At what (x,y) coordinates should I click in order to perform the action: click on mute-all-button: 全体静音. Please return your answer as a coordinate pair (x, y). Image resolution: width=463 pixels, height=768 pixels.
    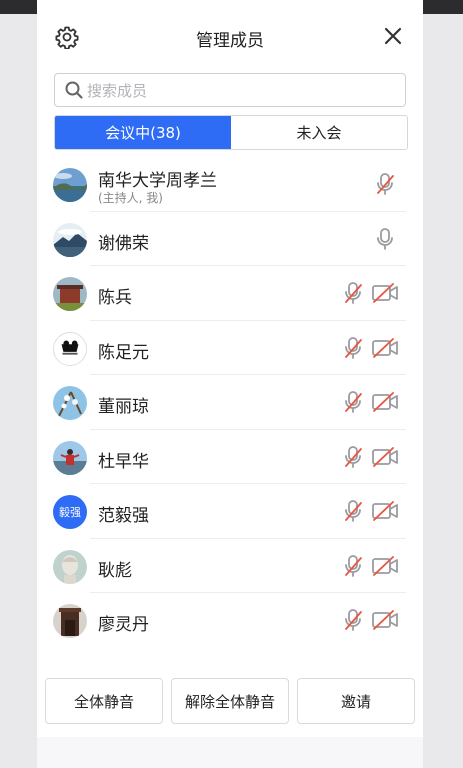
    Looking at the image, I should click on (104, 701).